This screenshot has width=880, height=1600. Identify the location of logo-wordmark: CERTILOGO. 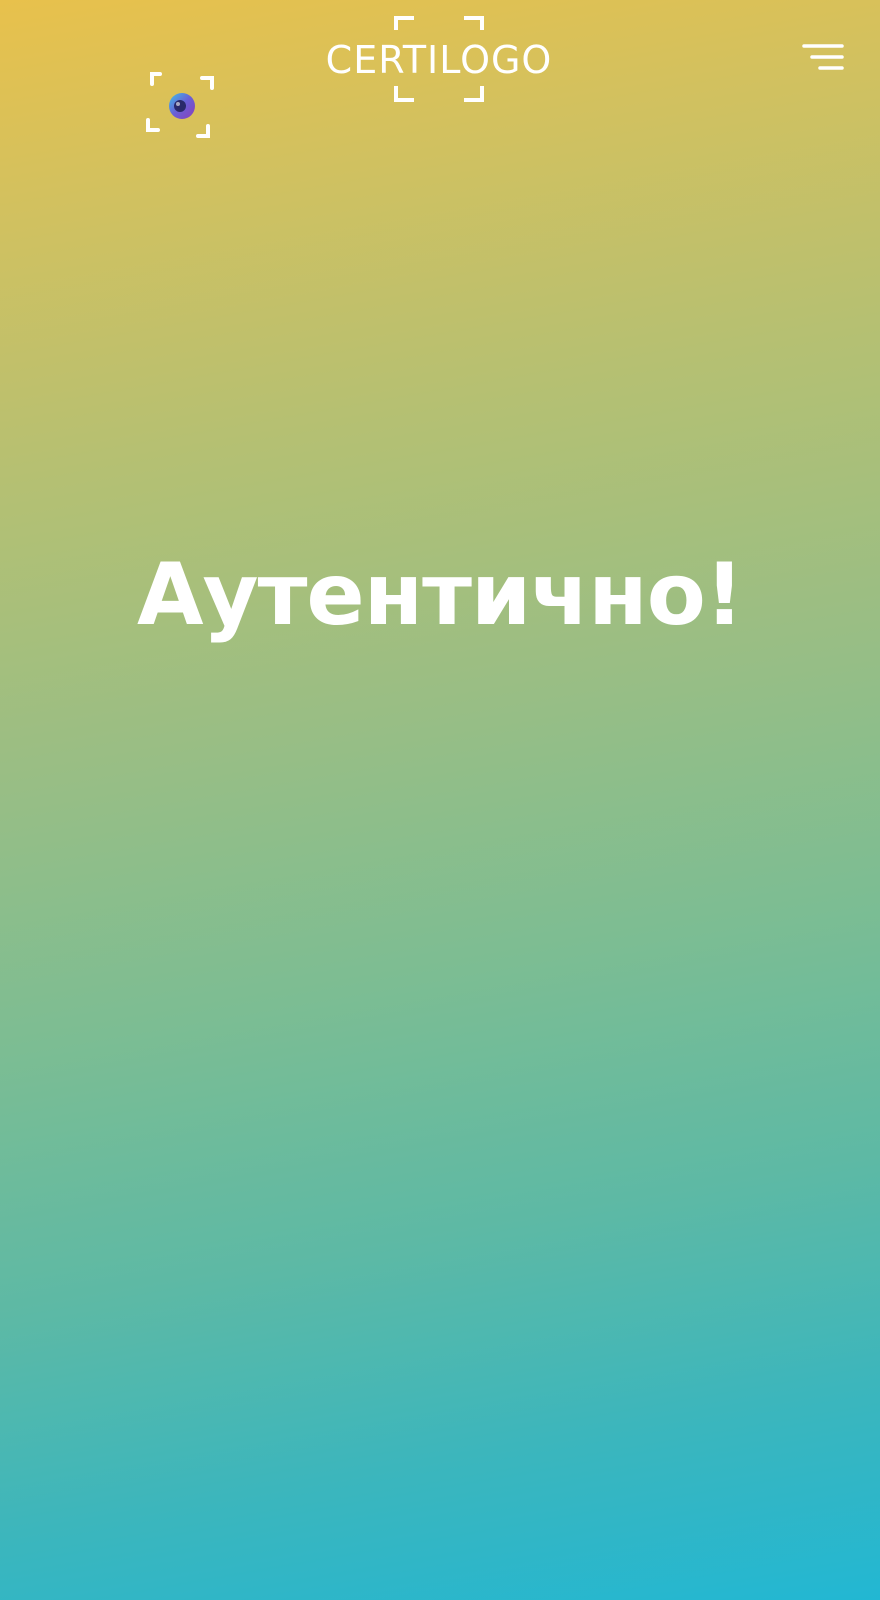
(439, 60).